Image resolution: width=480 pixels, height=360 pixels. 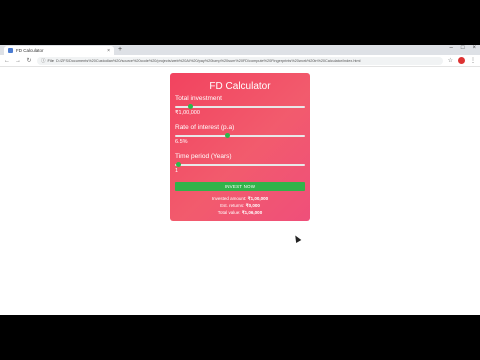 I want to click on reload-icon: ↻, so click(x=29, y=60).